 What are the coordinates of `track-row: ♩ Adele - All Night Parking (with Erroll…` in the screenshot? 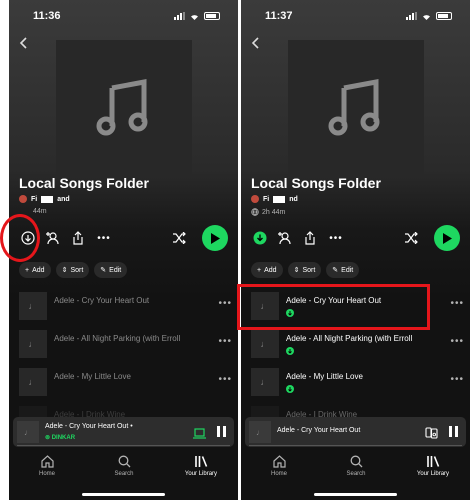 It's located at (125, 343).